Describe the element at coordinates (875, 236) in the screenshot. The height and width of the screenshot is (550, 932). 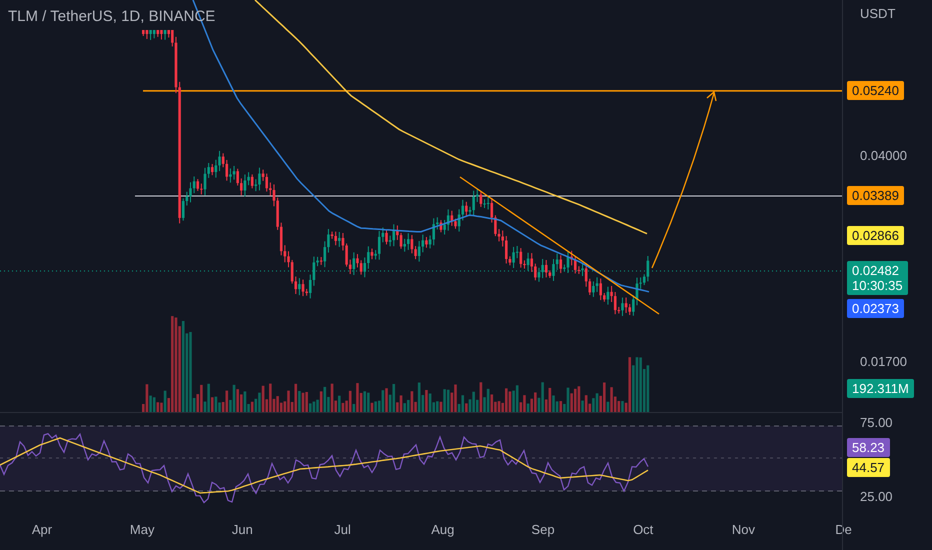
I see `price-tag: 0.02866` at that location.